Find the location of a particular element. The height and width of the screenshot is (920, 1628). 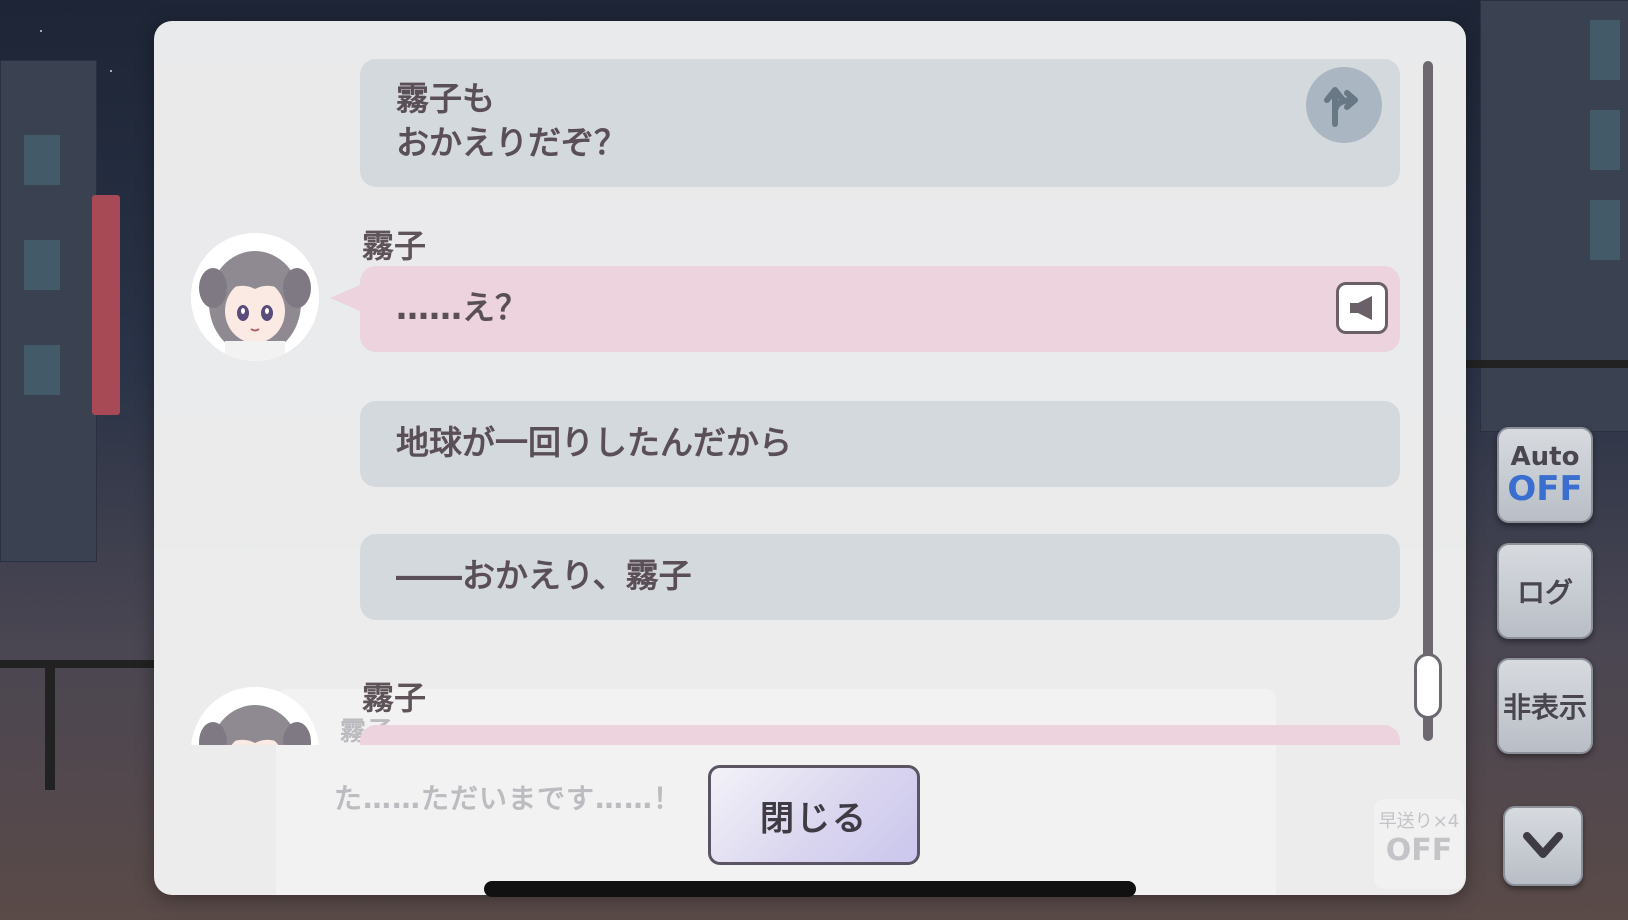

branch-choice-icon is located at coordinates (1344, 105).